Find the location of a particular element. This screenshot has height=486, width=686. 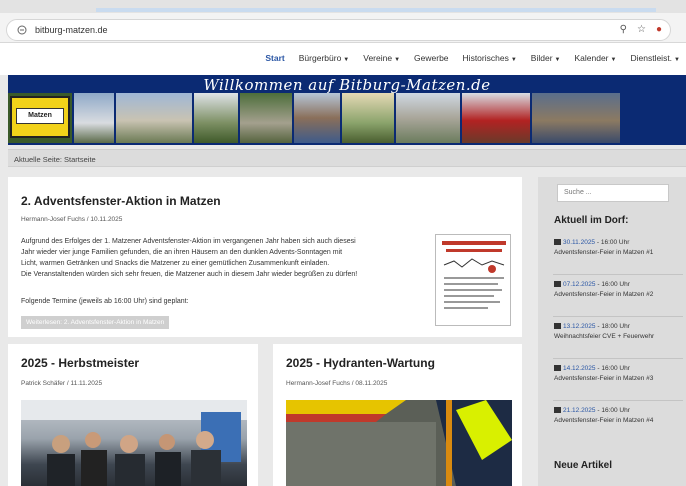

nav-label: Kalender is located at coordinates (591, 58).